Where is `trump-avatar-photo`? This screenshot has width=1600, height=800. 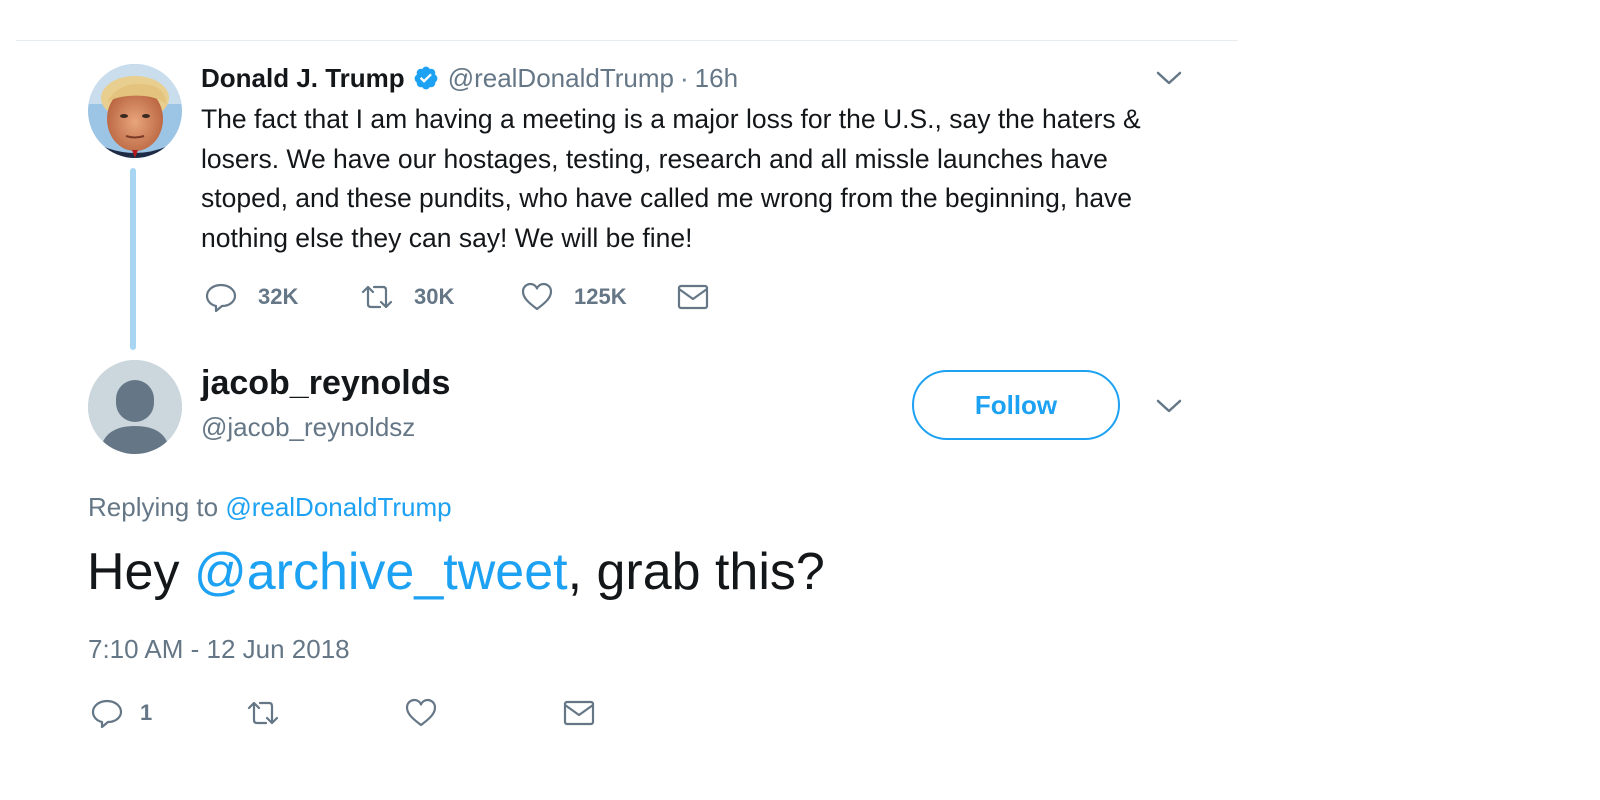 trump-avatar-photo is located at coordinates (135, 111).